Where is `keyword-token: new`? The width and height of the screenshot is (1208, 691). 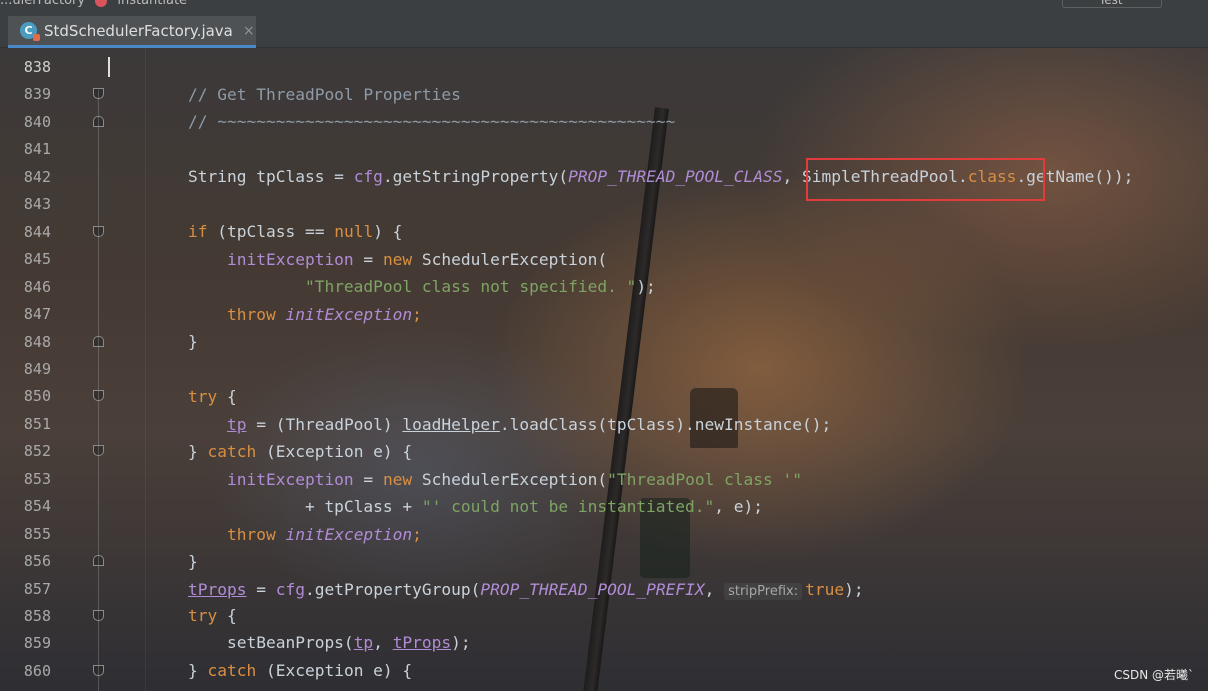 keyword-token: new is located at coordinates (397, 479).